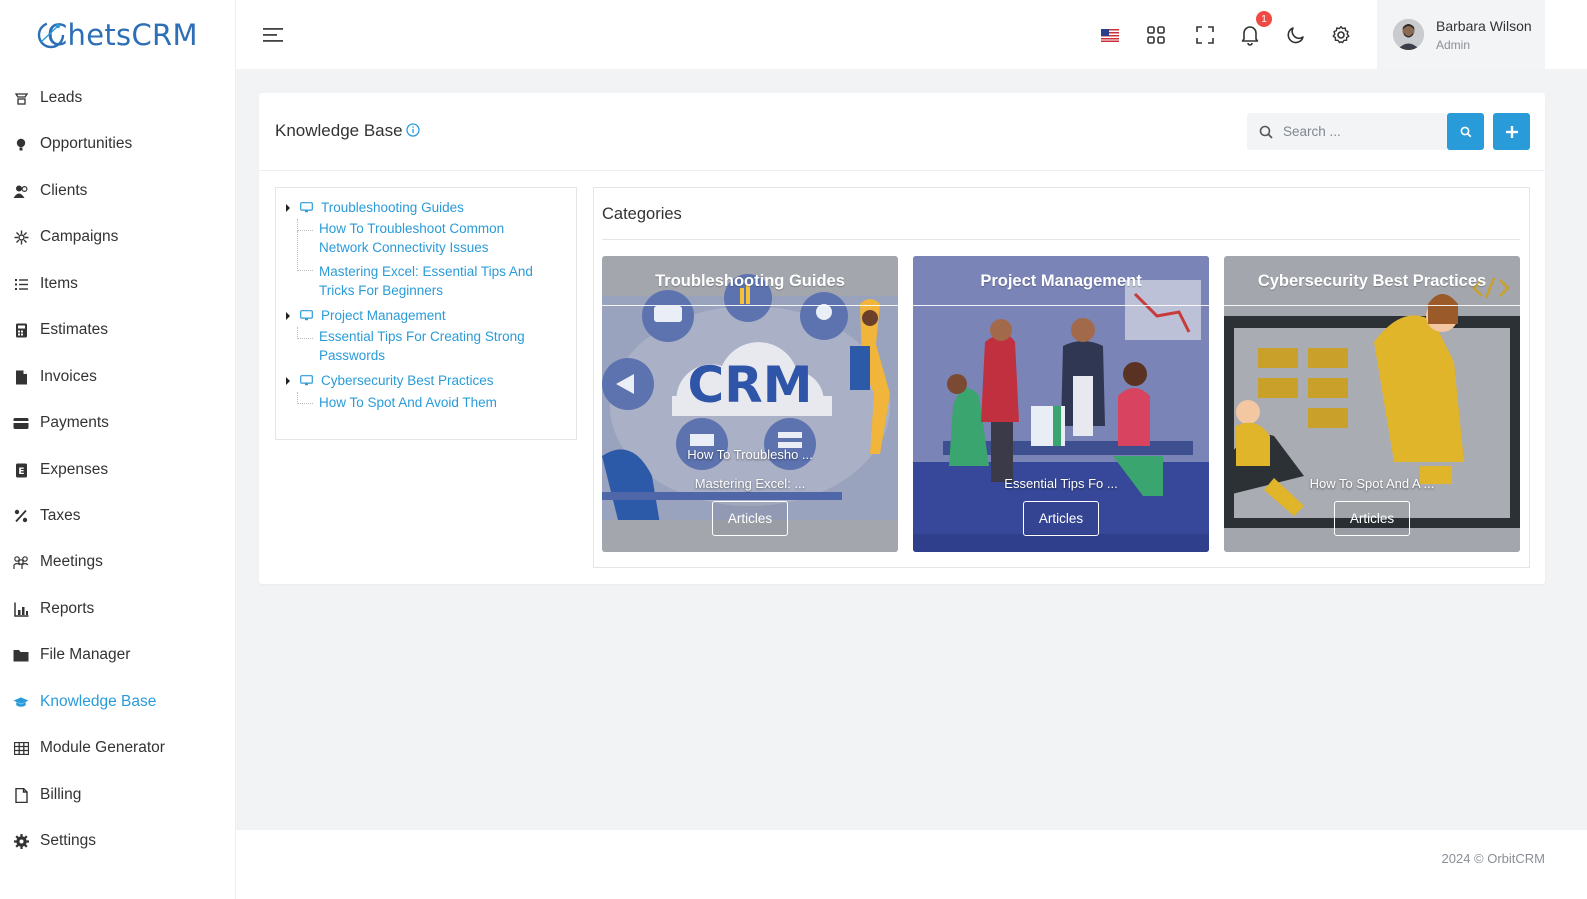  What do you see at coordinates (59, 283) in the screenshot?
I see `sidebar-item-label: Items` at bounding box center [59, 283].